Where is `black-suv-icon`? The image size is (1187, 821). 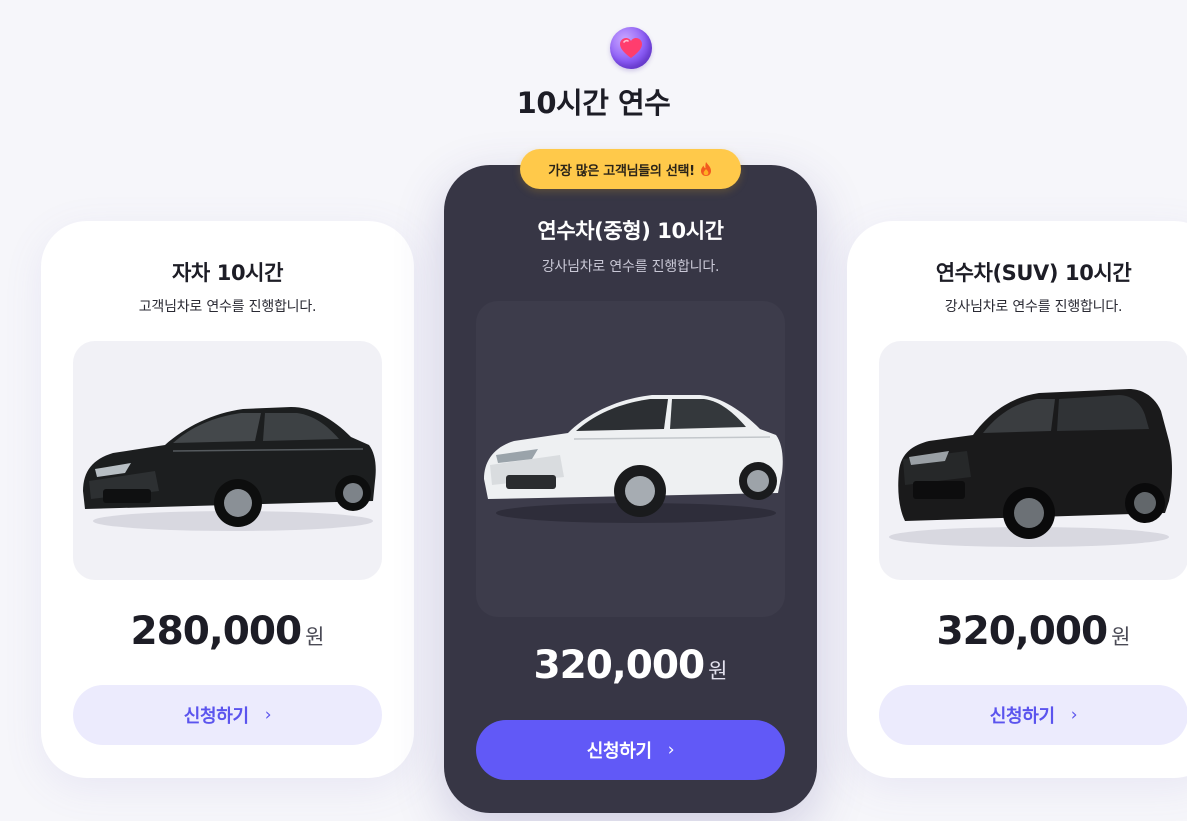
black-suv-icon is located at coordinates (1030, 468).